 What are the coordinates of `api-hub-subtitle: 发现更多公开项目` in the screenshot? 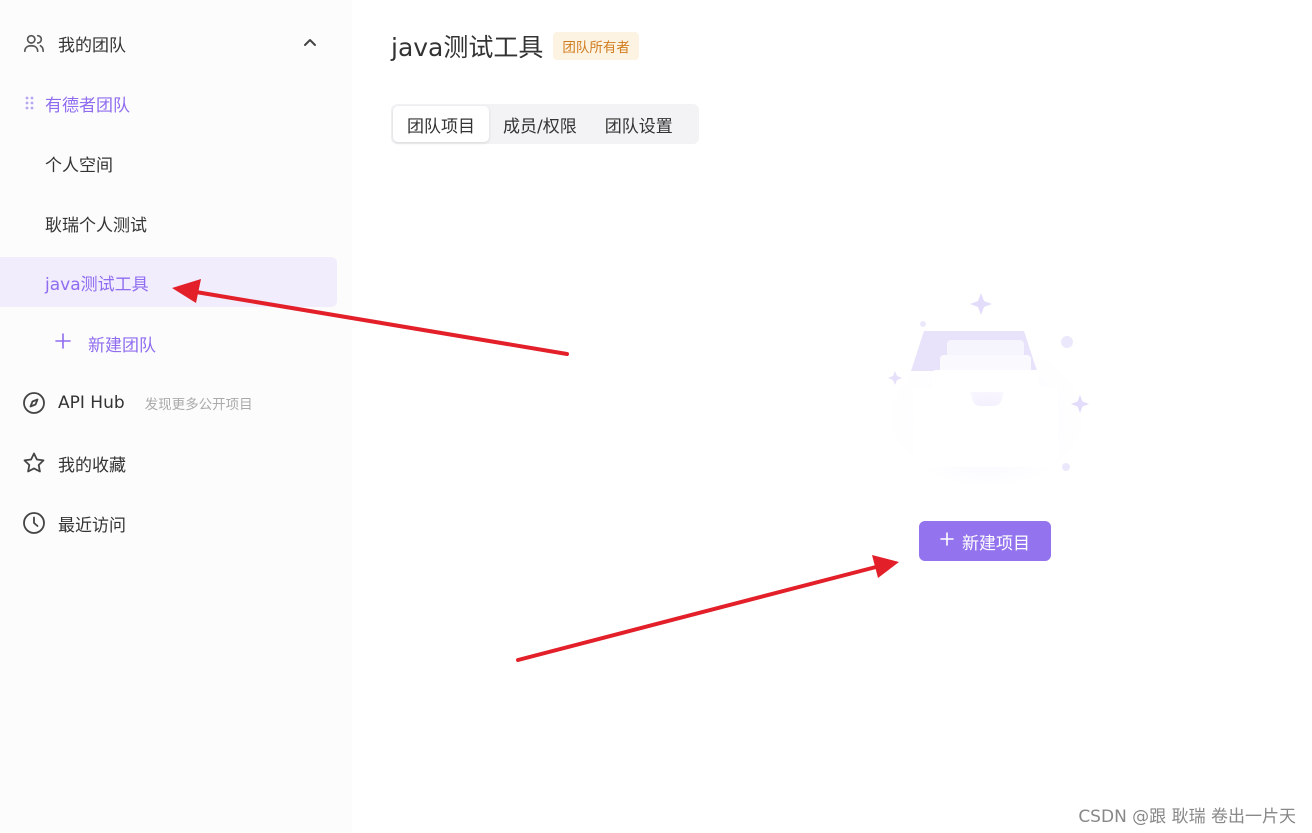 It's located at (198, 405).